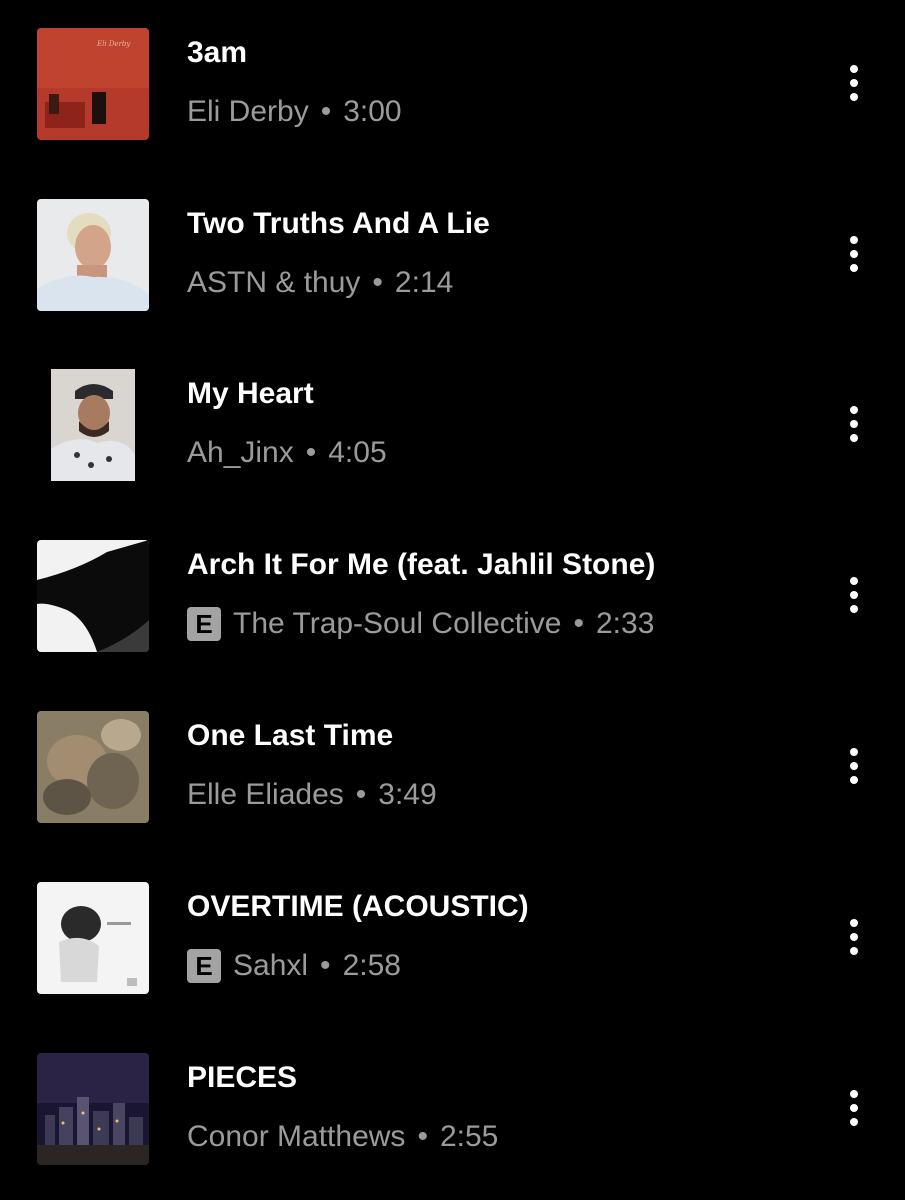 The width and height of the screenshot is (905, 1200). Describe the element at coordinates (240, 452) in the screenshot. I see `track-artist: Ah_Jinx` at that location.